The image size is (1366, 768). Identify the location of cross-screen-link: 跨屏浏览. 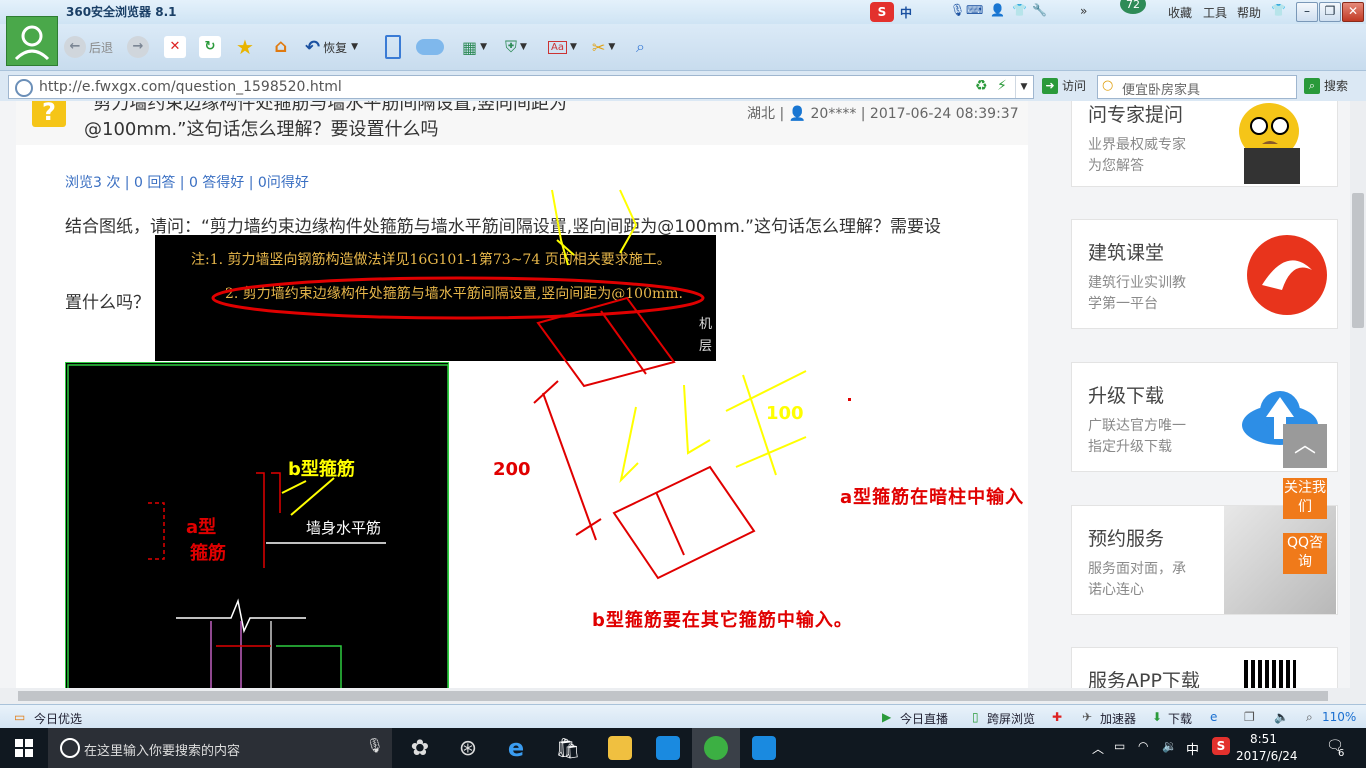
(1011, 718).